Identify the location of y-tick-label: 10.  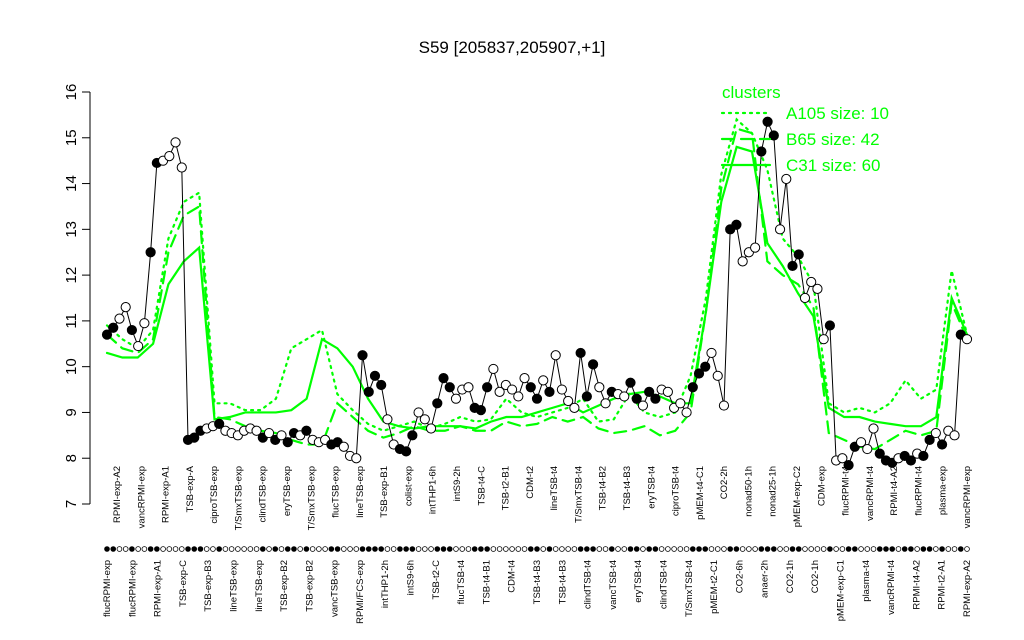
(71, 366).